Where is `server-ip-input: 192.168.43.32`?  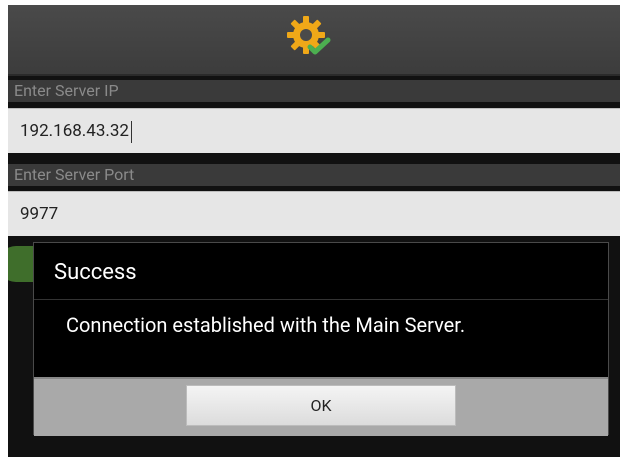
server-ip-input: 192.168.43.32 is located at coordinates (314, 130).